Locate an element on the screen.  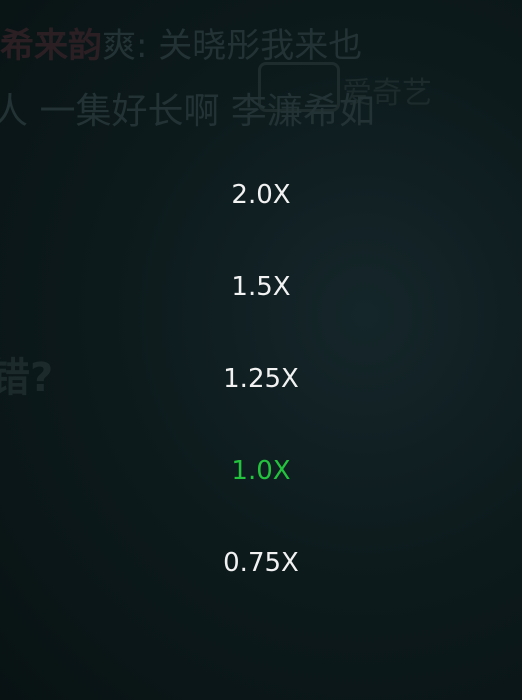
danmaku-line-1: 希来韵爽: 关晓彤我来也 is located at coordinates (181, 42).